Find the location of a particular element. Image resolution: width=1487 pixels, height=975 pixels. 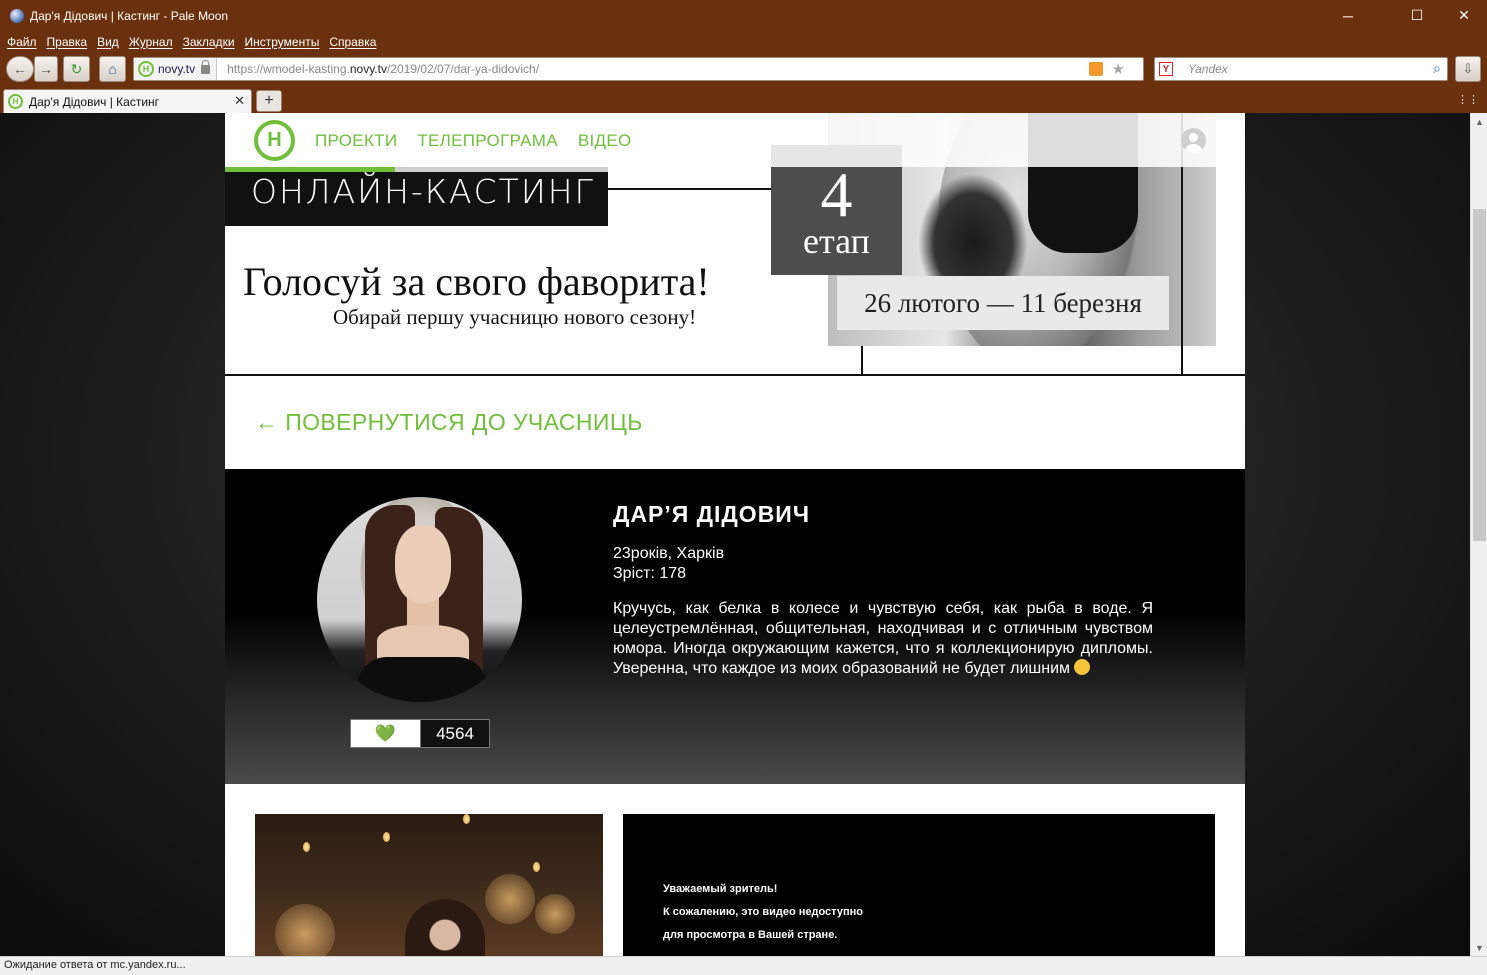

scroll-up-icon: ▲ is located at coordinates (1479, 121).